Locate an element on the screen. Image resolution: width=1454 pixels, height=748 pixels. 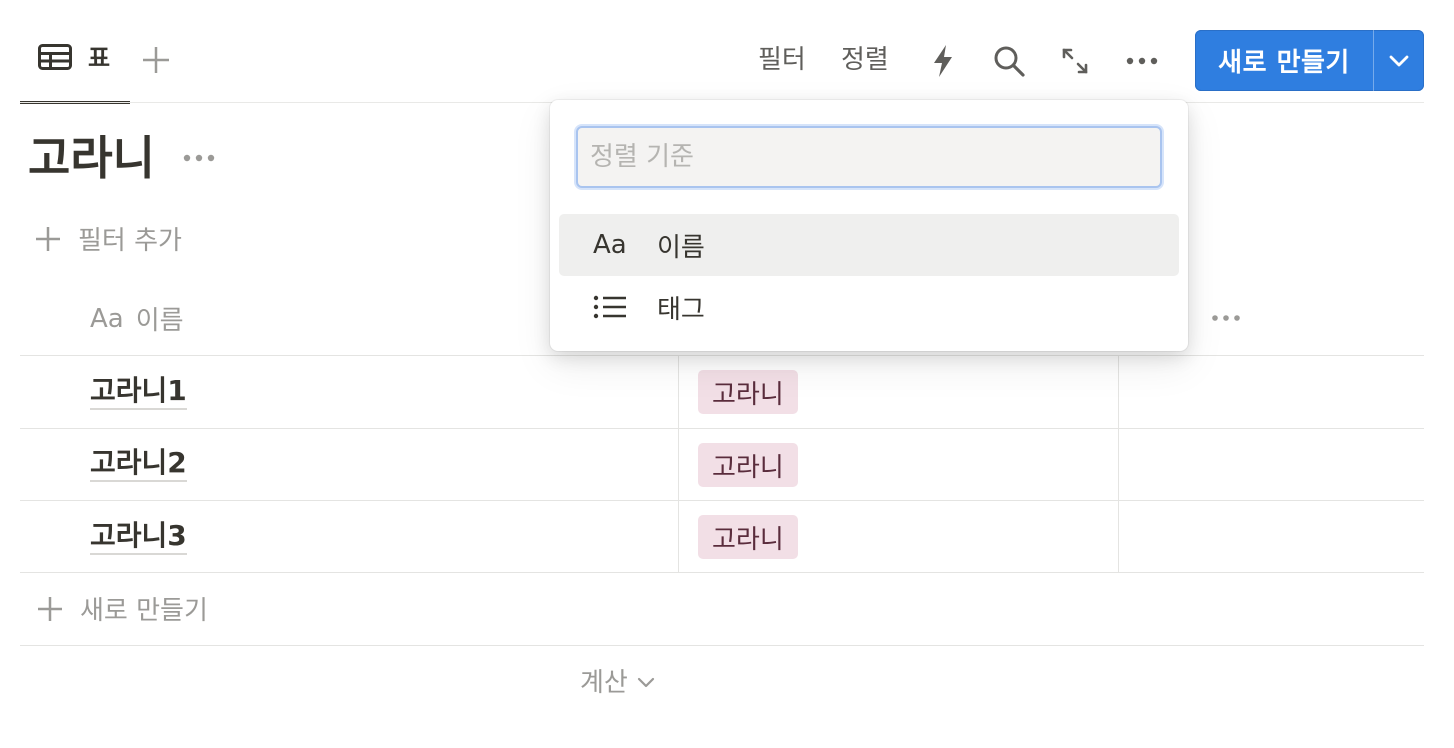
table-row-name: 고라니3 is located at coordinates (138, 537).